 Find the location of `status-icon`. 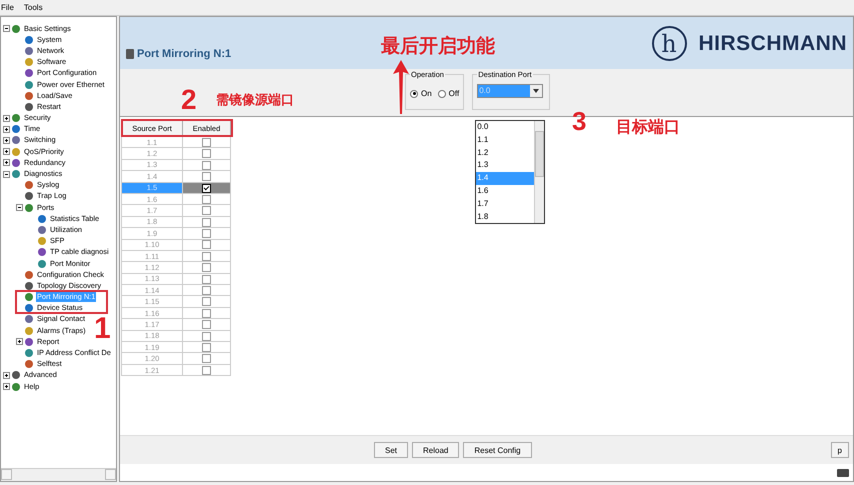

status-icon is located at coordinates (843, 472).